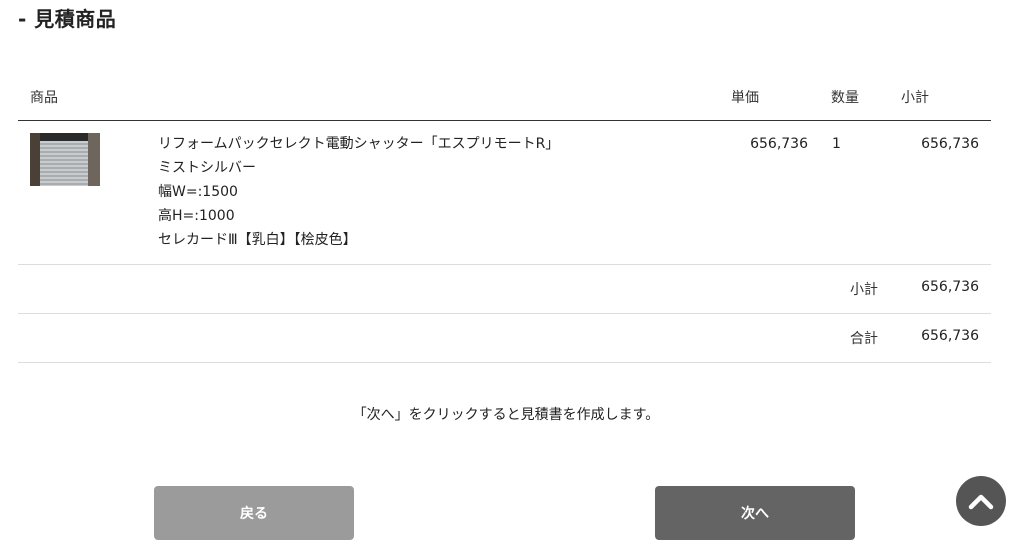  I want to click on table-header: 商品 単価 数量 小計, so click(504, 100).